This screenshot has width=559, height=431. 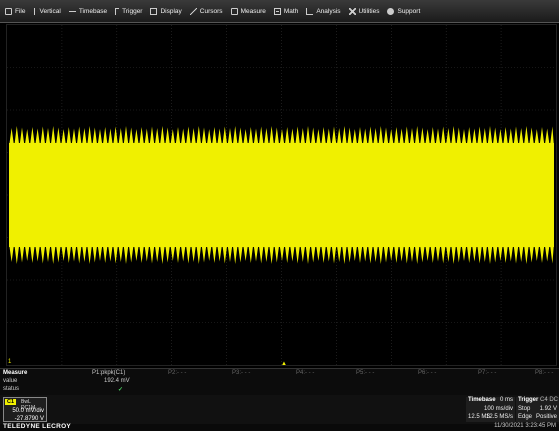 What do you see at coordinates (537, 409) in the screenshot?
I see `trigger-descriptor: Trigger C4 DC 1.92 V Stop Edge Positive` at bounding box center [537, 409].